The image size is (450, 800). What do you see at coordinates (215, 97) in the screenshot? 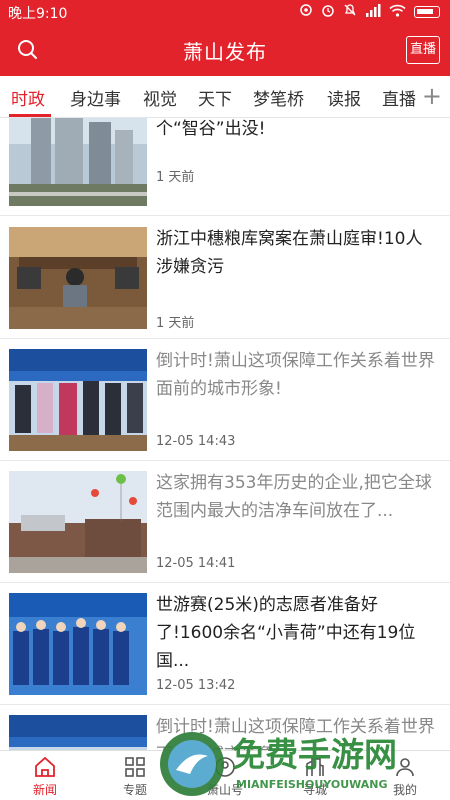
I see `tab-world: 天下` at bounding box center [215, 97].